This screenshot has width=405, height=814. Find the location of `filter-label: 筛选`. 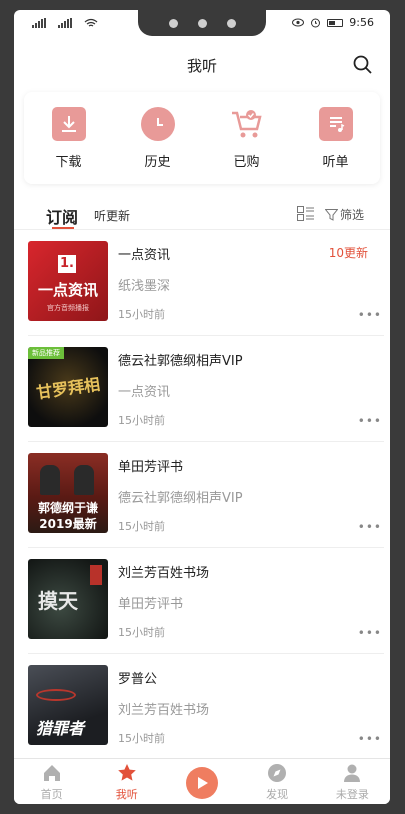

filter-label: 筛选 is located at coordinates (351, 215).